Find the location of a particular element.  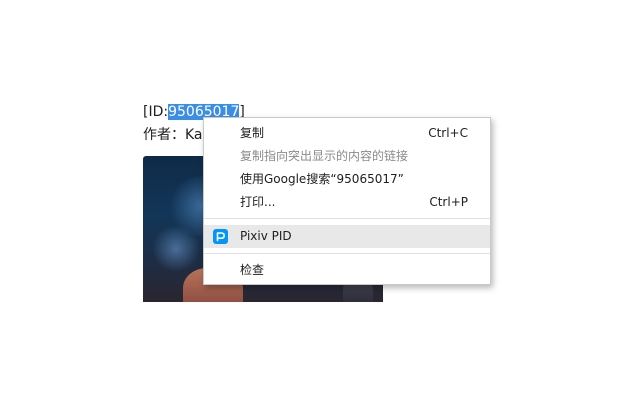

pixiv-icon is located at coordinates (220, 236).